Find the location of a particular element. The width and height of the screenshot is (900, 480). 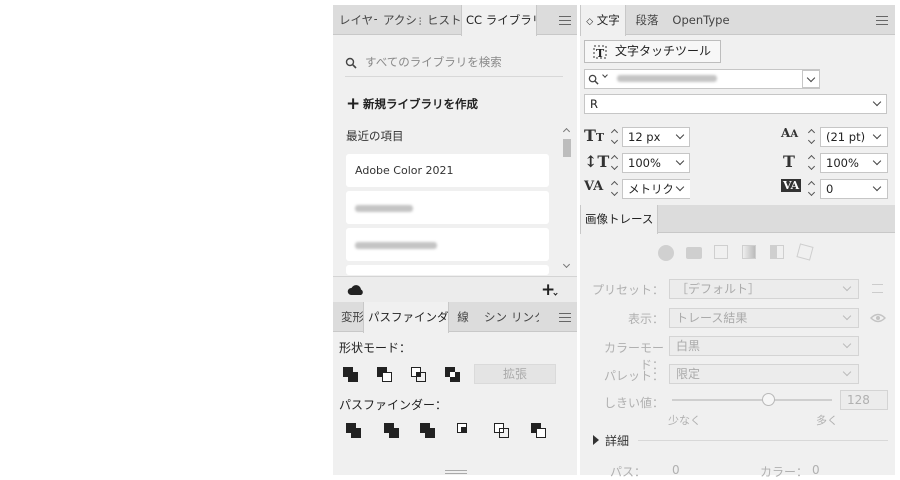

divide-icon is located at coordinates (354, 431).